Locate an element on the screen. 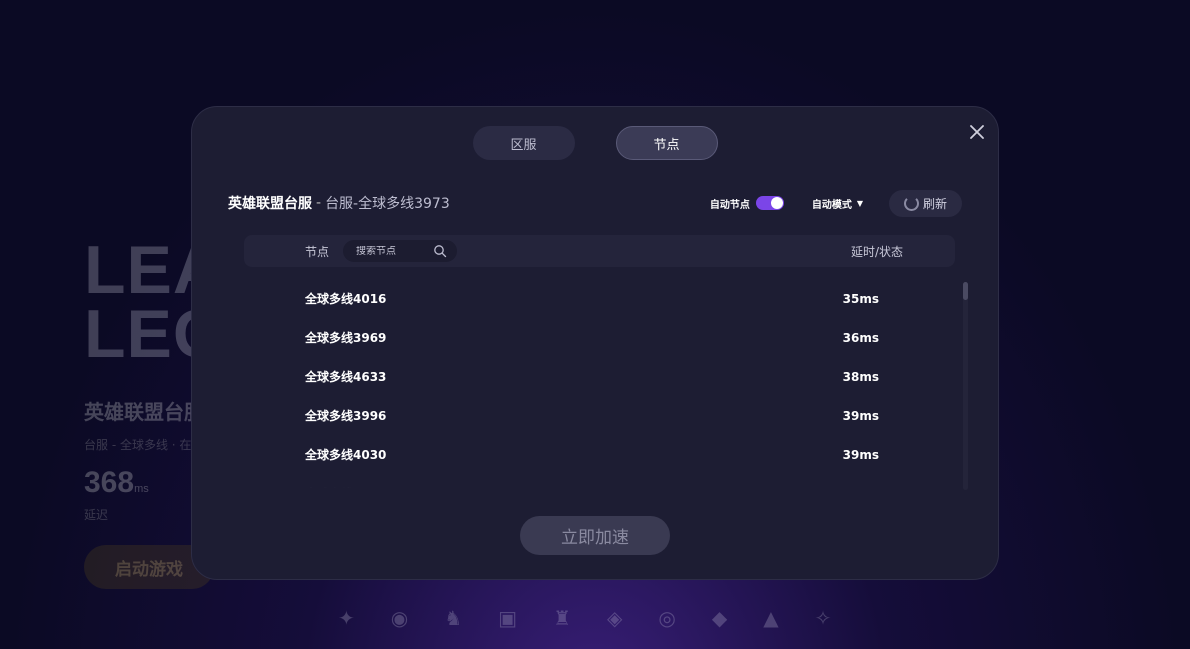  node-latency: 38ms is located at coordinates (860, 376).